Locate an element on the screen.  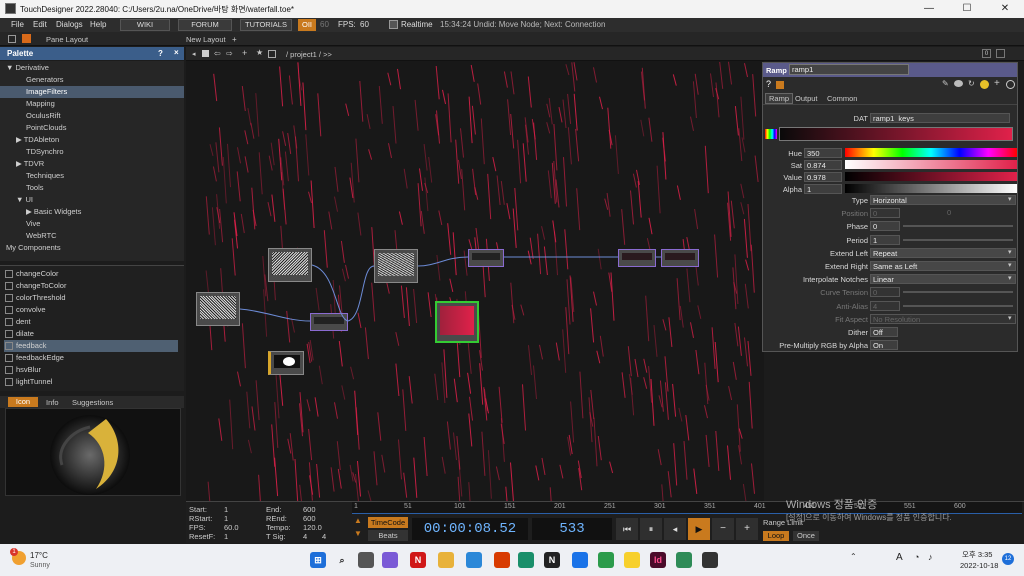
palette-help-icon: ? is located at coordinates (160, 53).